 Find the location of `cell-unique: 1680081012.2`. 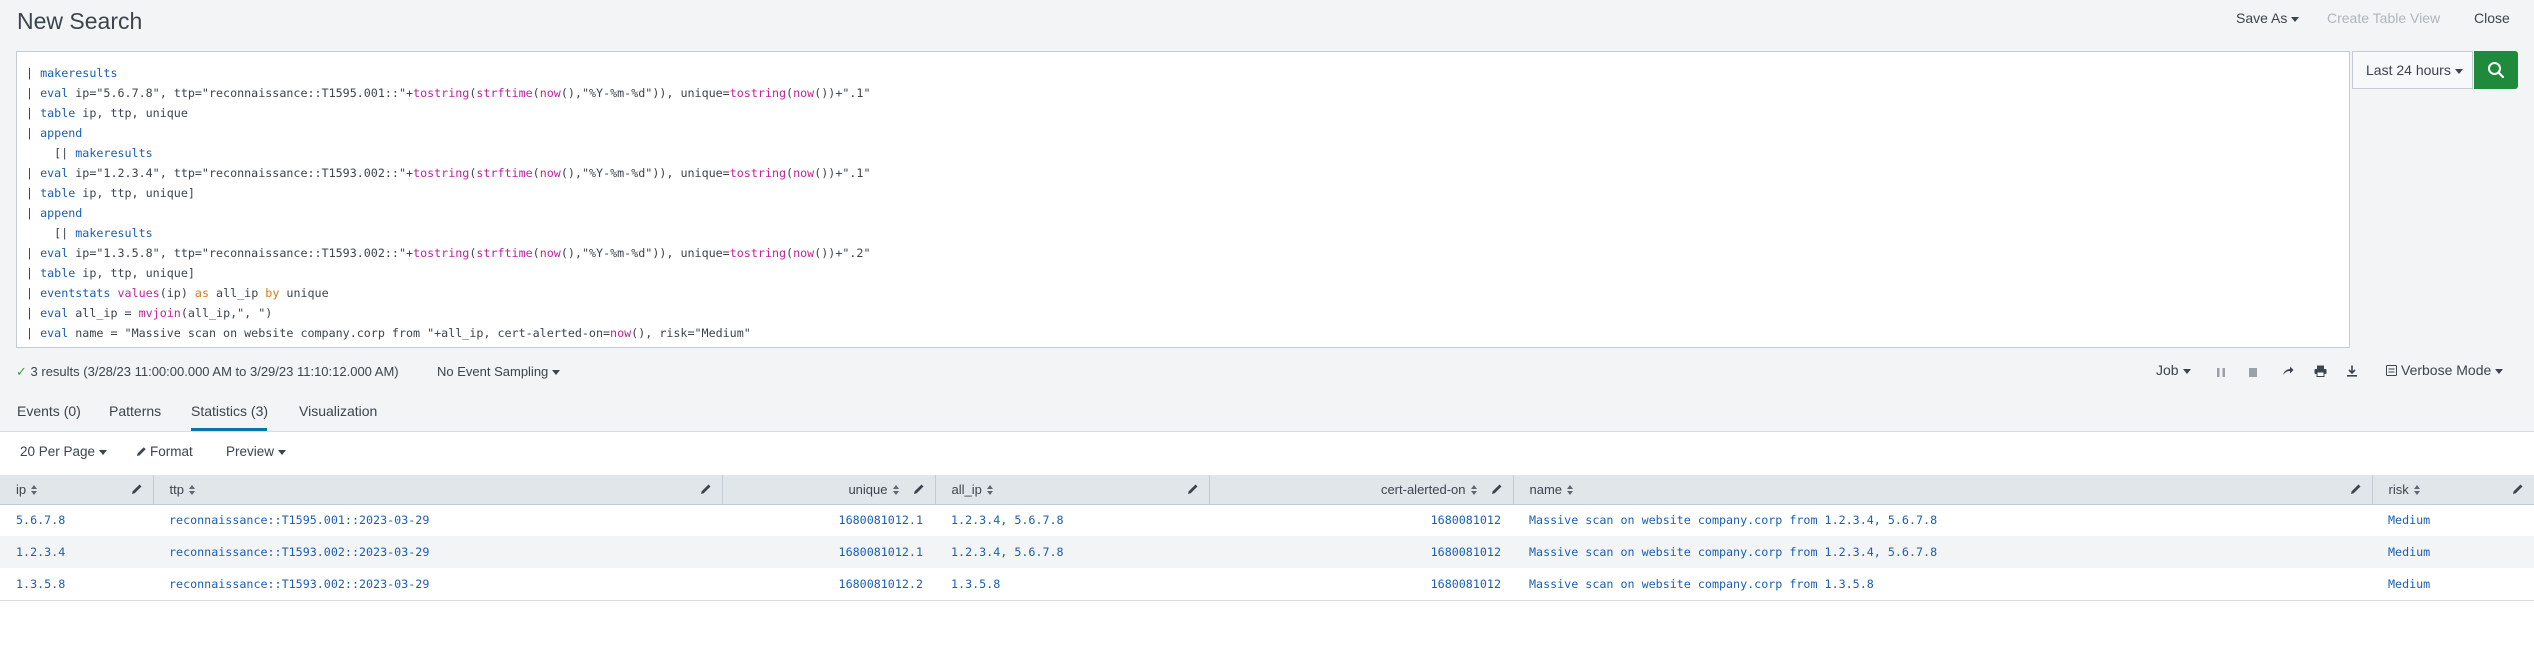

cell-unique: 1680081012.2 is located at coordinates (828, 584).